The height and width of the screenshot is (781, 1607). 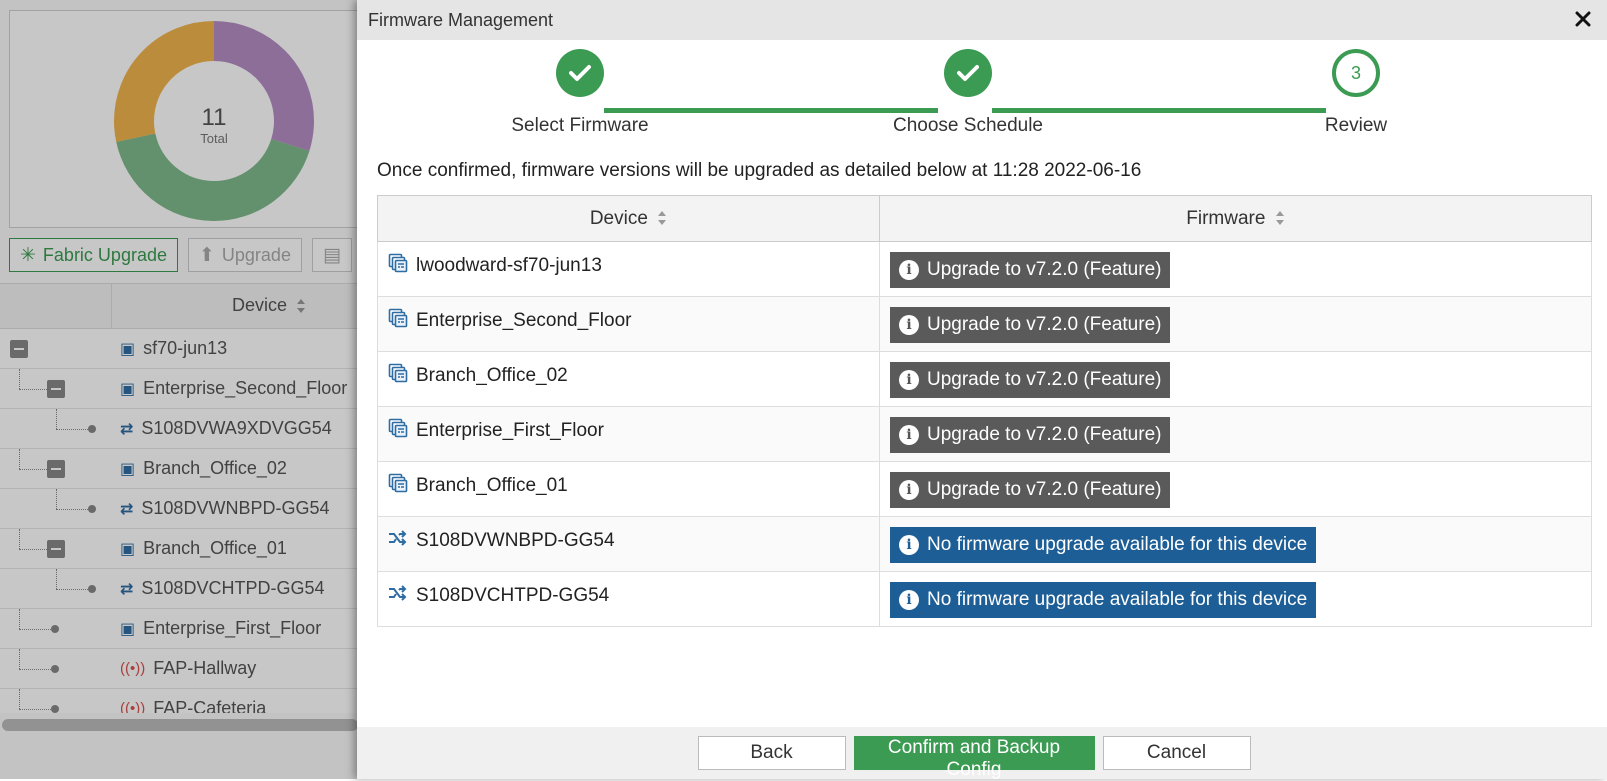 What do you see at coordinates (628, 599) in the screenshot?
I see `device-cell: S108DVCHTPD-GG54` at bounding box center [628, 599].